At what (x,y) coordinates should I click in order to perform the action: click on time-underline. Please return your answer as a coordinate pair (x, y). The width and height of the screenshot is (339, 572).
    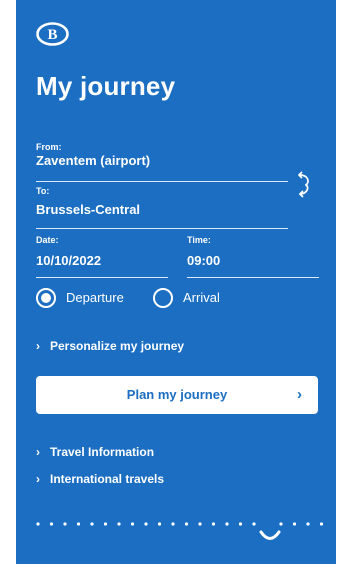
    Looking at the image, I should click on (253, 277).